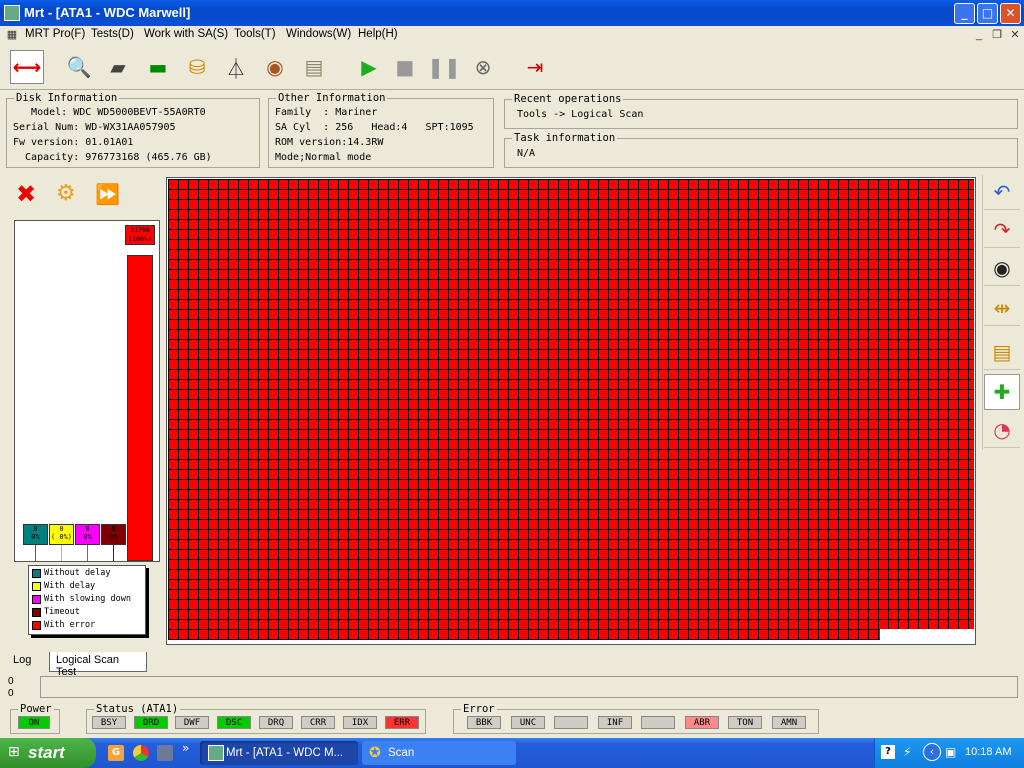 The width and height of the screenshot is (1024, 768). Describe the element at coordinates (323, 157) in the screenshot. I see `other-mode: Mode;Normal mode` at that location.